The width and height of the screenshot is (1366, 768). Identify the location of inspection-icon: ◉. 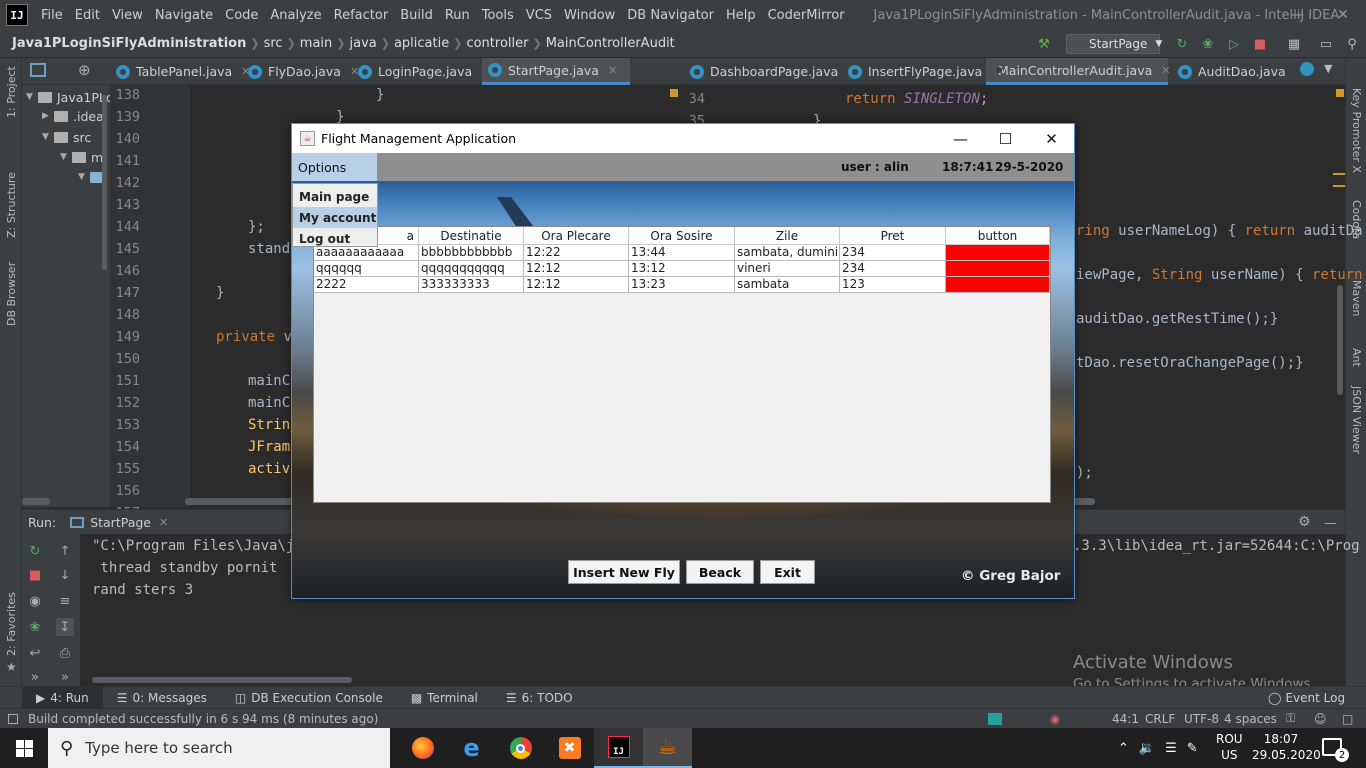
(1055, 719).